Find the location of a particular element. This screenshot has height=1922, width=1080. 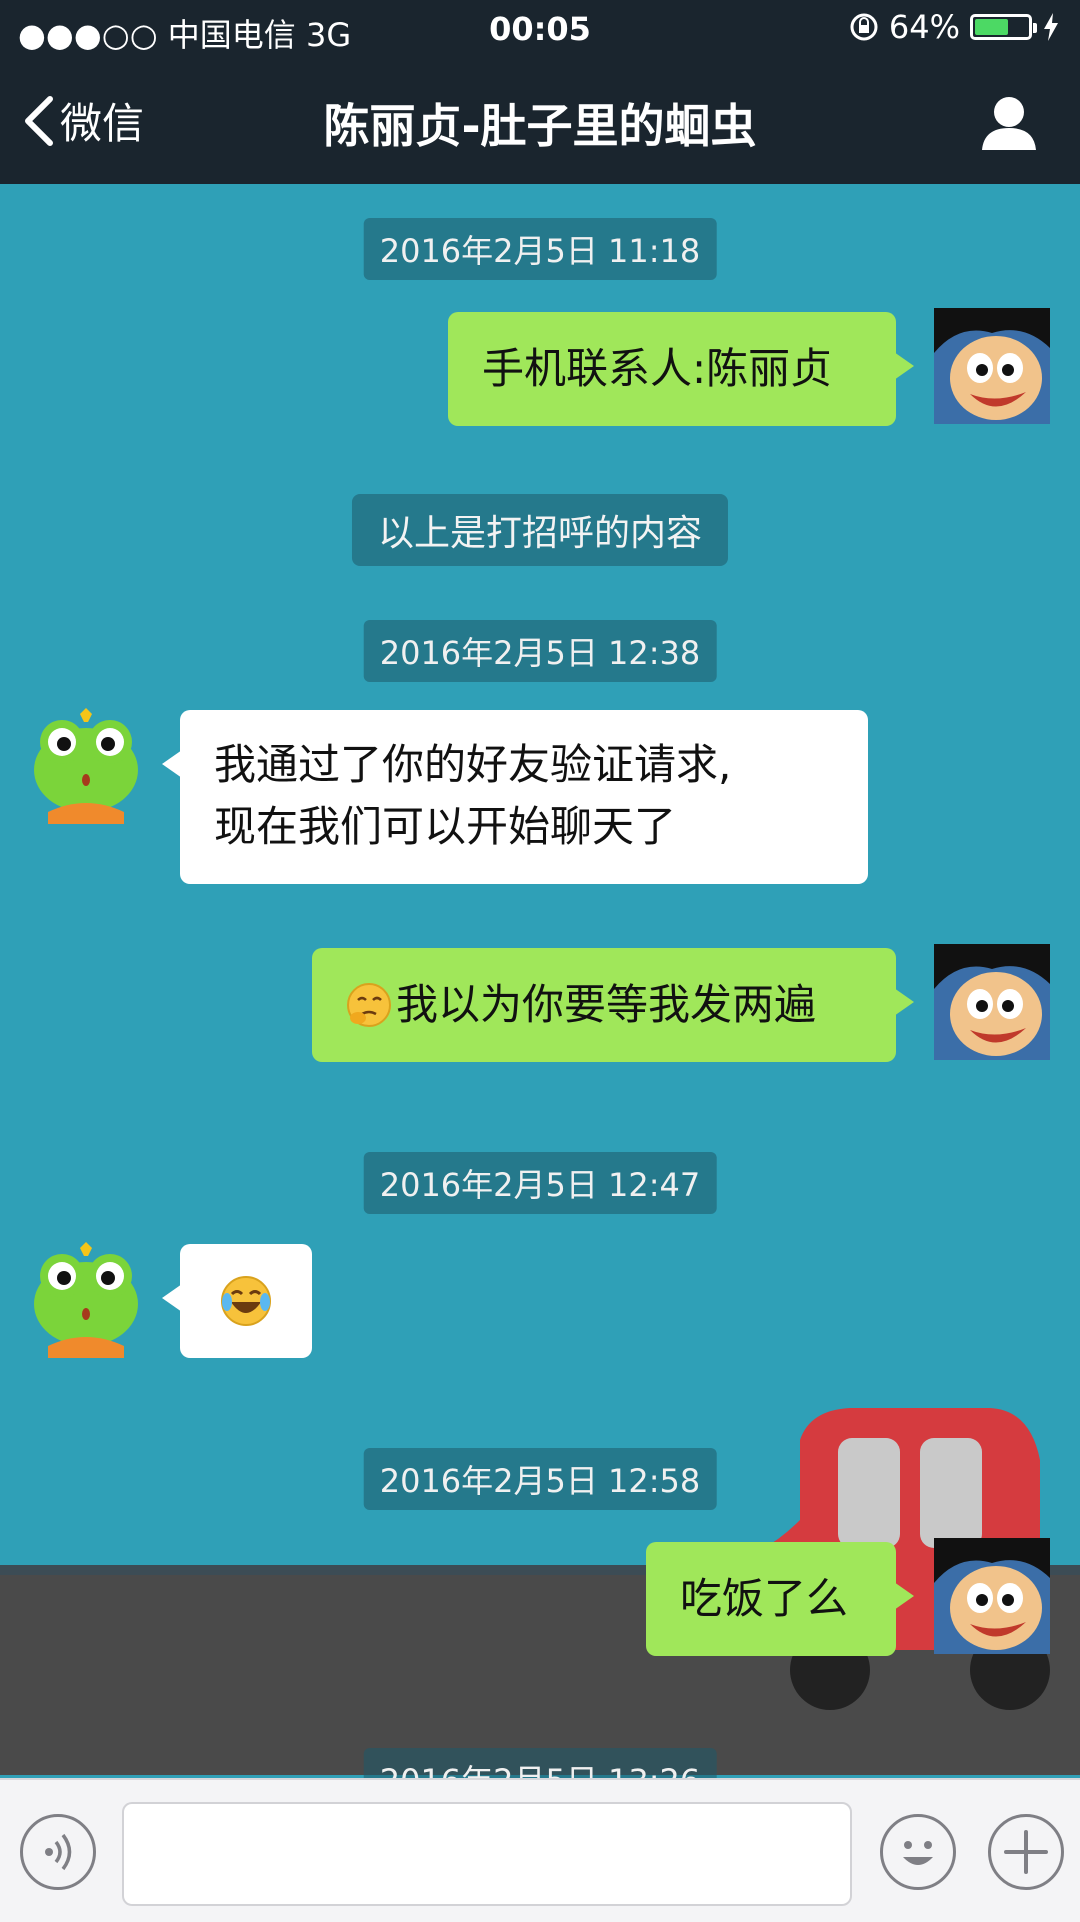

profile-icon is located at coordinates (1009, 122).